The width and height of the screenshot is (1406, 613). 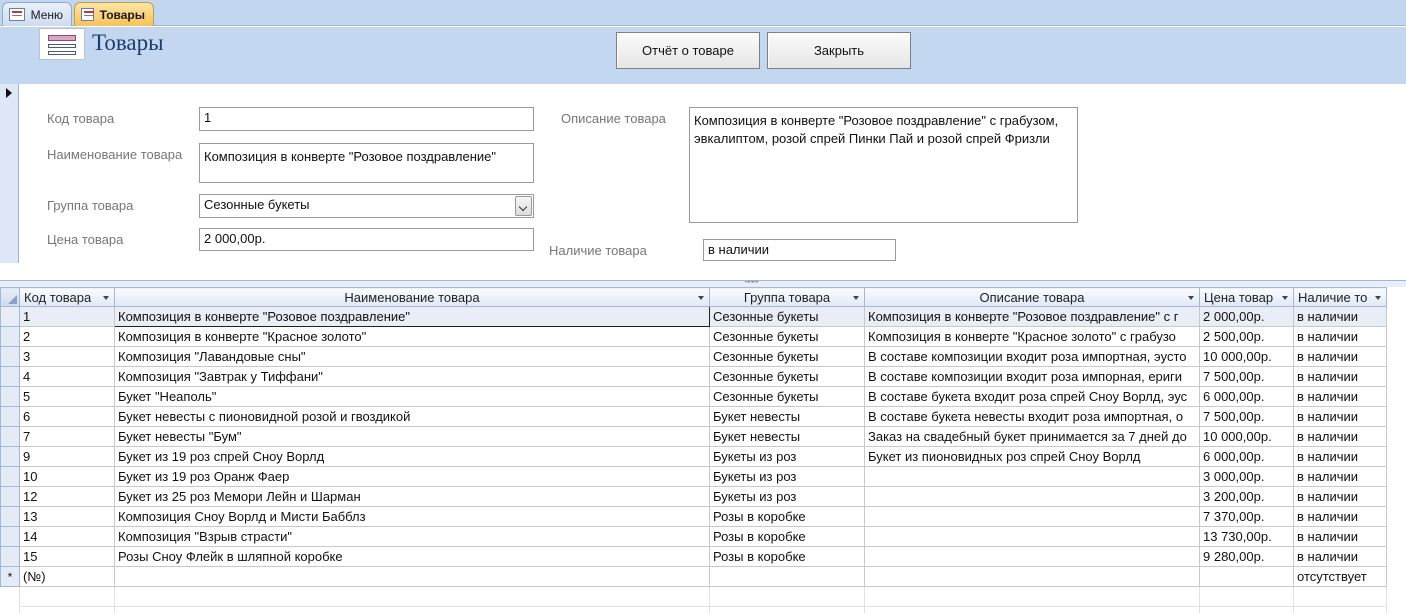 What do you see at coordinates (10, 297) in the screenshot?
I see `select-all-corner` at bounding box center [10, 297].